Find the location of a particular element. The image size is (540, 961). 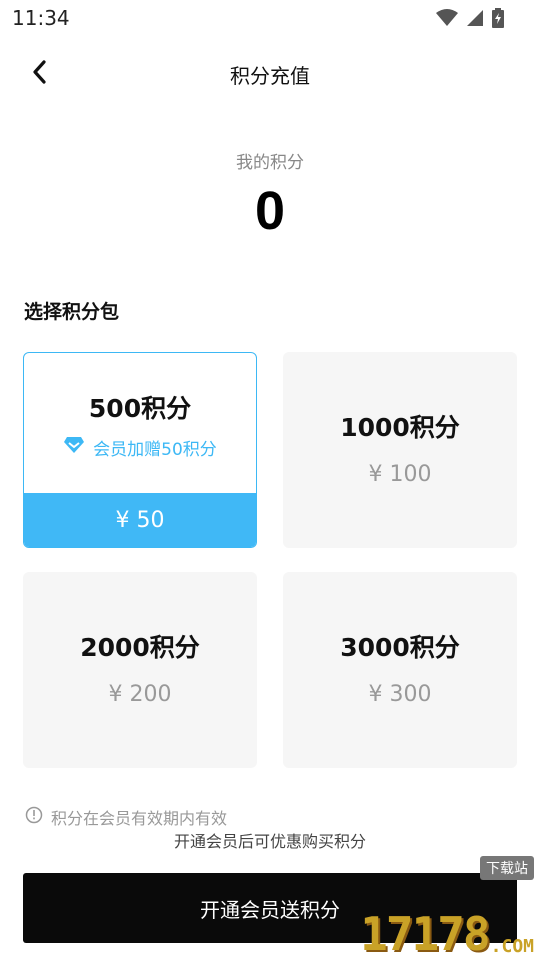

package-card-2000: 2000积分 ¥ 200 is located at coordinates (140, 670).